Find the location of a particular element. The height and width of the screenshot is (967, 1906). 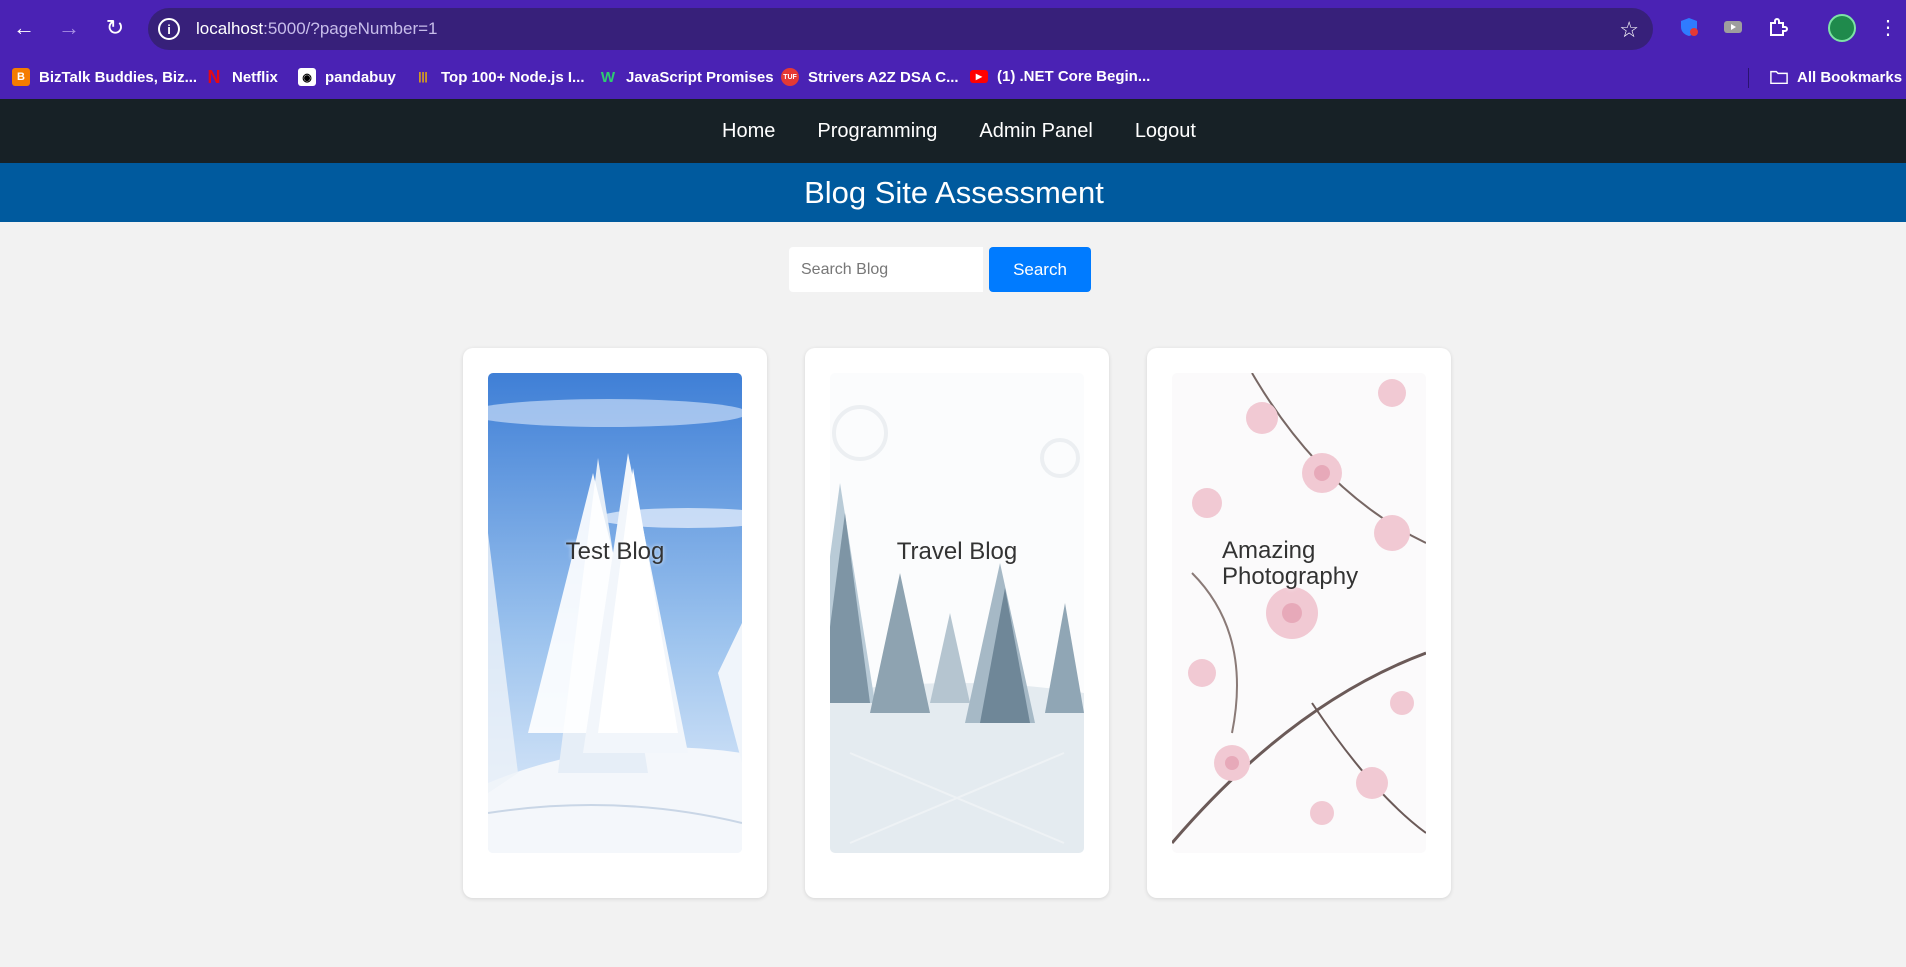

blog-card-title: Travel Blog is located at coordinates (957, 552).